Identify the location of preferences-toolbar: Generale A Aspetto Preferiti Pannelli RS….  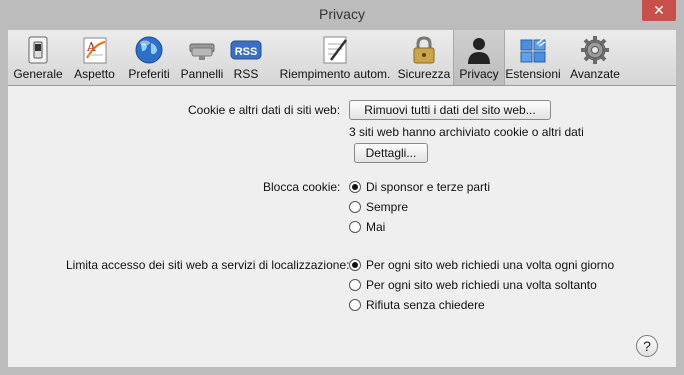
(342, 58).